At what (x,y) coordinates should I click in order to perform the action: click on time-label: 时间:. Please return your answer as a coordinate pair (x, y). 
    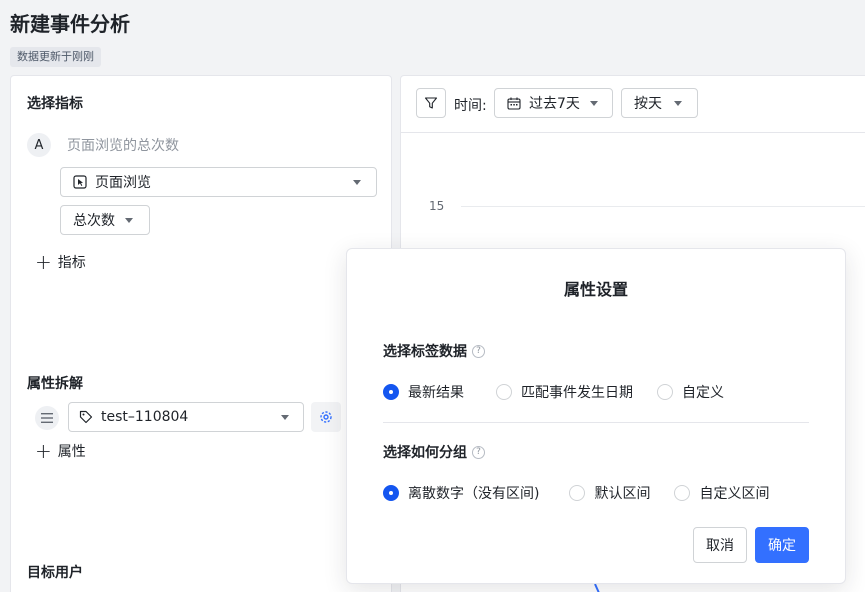
    Looking at the image, I should click on (470, 106).